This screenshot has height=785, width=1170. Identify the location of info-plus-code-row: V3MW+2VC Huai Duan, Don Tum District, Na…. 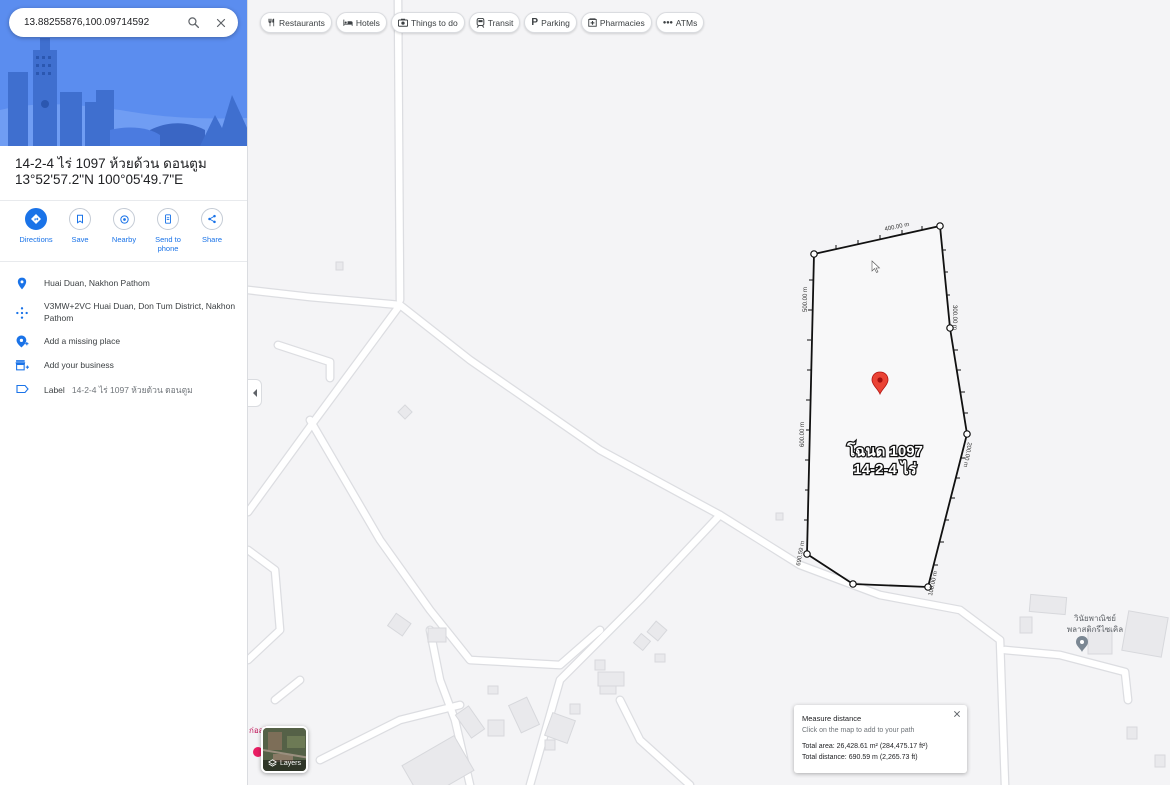
(123, 312).